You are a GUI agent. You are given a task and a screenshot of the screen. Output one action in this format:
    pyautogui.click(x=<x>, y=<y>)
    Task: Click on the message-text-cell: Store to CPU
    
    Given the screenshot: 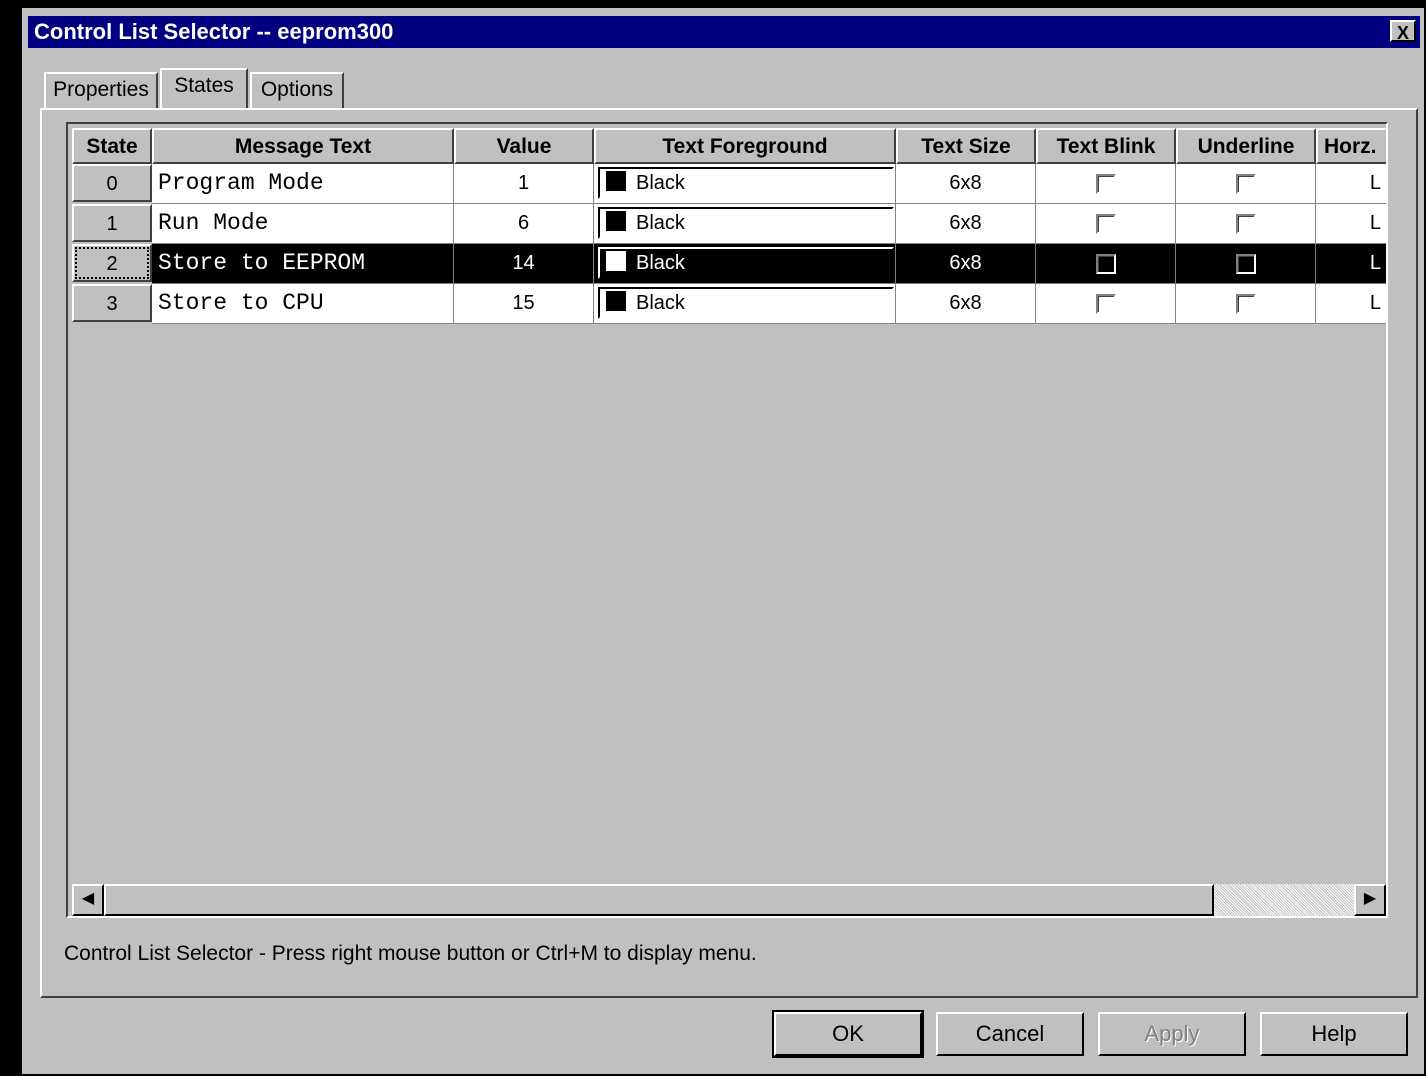 What is the action you would take?
    pyautogui.click(x=303, y=304)
    